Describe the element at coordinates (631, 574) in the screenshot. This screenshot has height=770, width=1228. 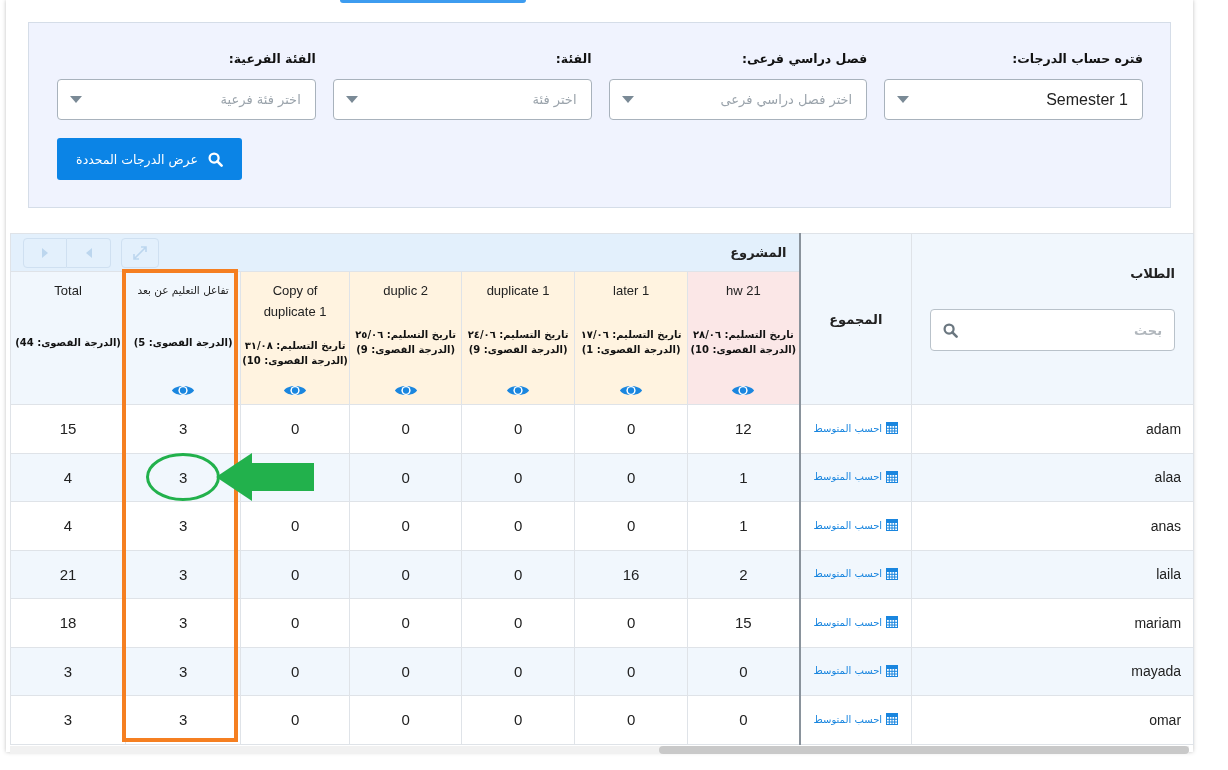
I see `grade-value: 16` at that location.